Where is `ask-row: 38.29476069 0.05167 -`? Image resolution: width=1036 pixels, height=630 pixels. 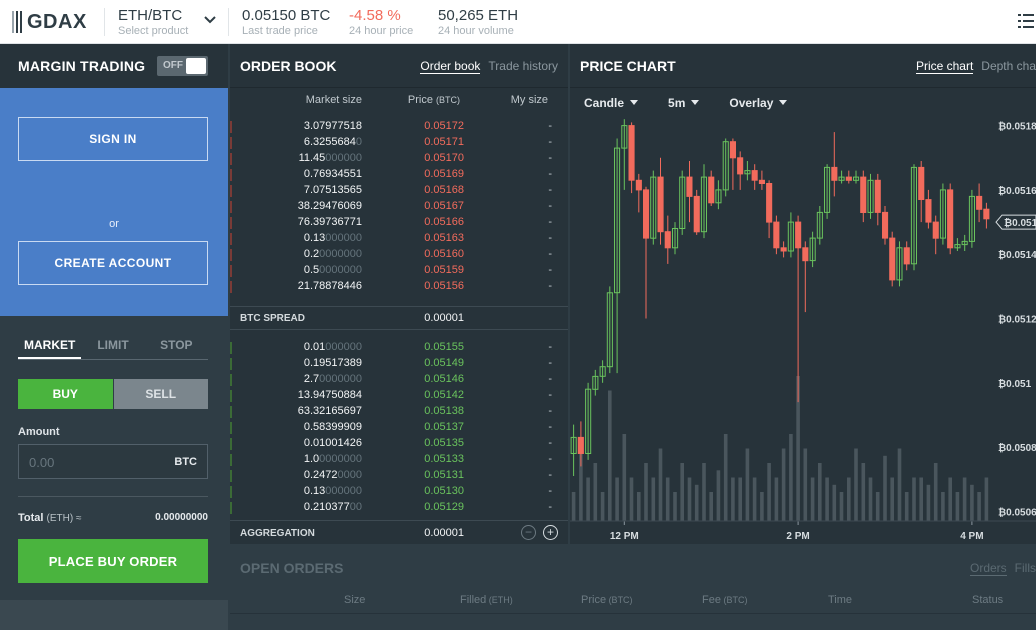 ask-row: 38.29476069 0.05167 - is located at coordinates (399, 207).